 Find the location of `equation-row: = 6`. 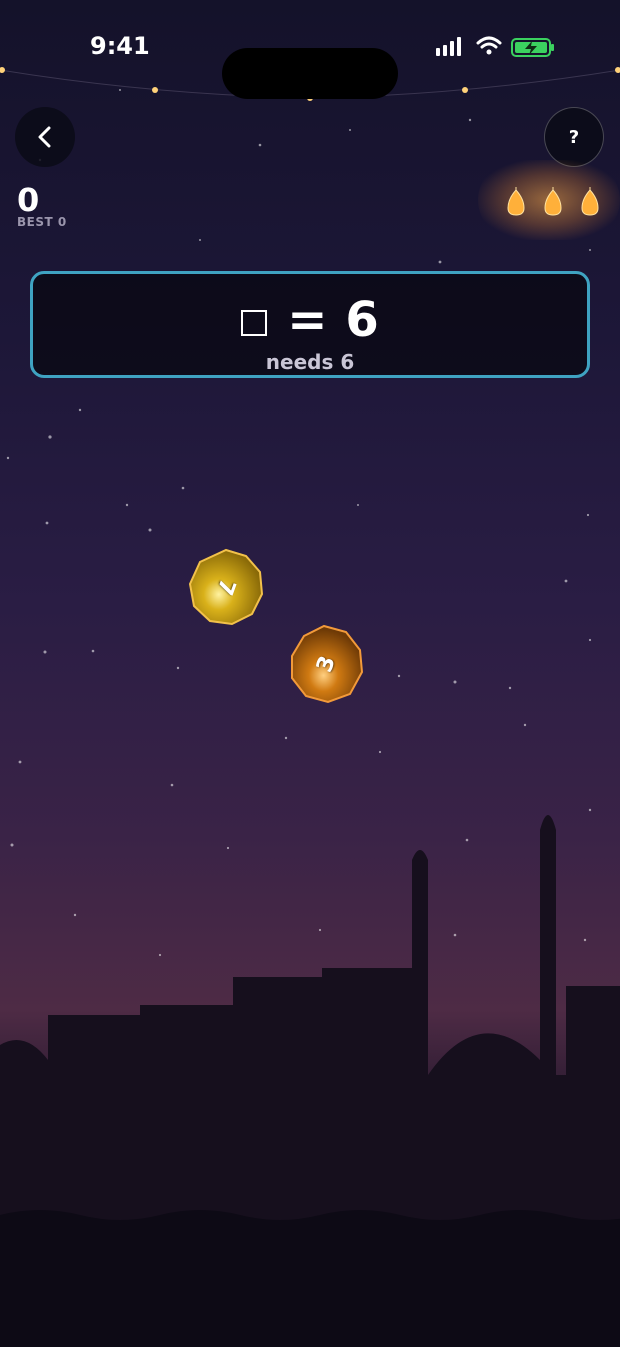

equation-row: = 6 is located at coordinates (310, 320).